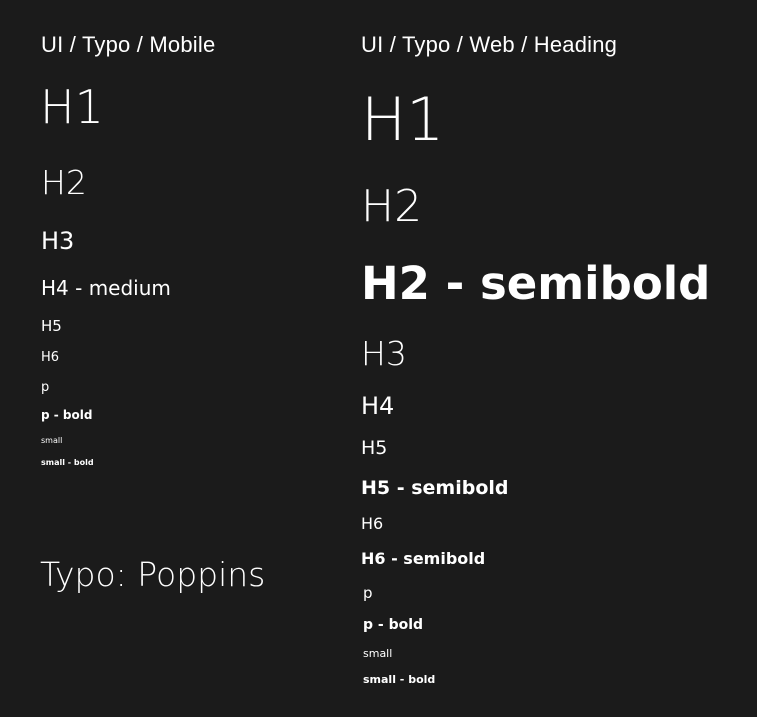 The image size is (757, 717). Describe the element at coordinates (399, 679) in the screenshot. I see `web-small-bold-sample: small - bold` at that location.